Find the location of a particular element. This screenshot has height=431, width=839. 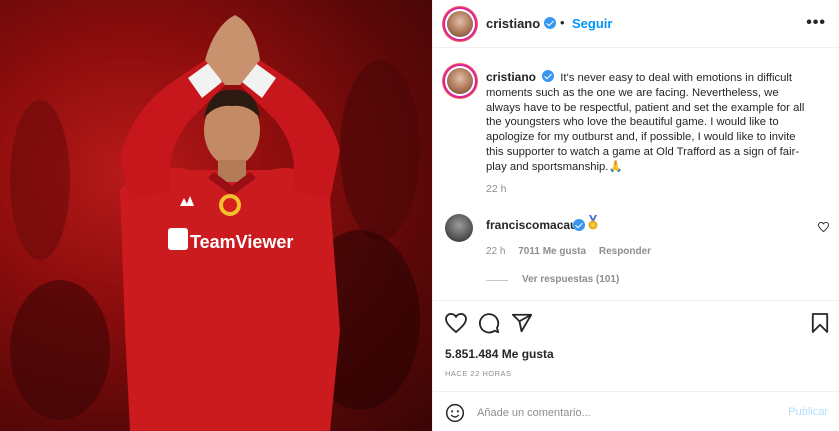

post-header: cristiano • Seguir ••• is located at coordinates (636, 24).